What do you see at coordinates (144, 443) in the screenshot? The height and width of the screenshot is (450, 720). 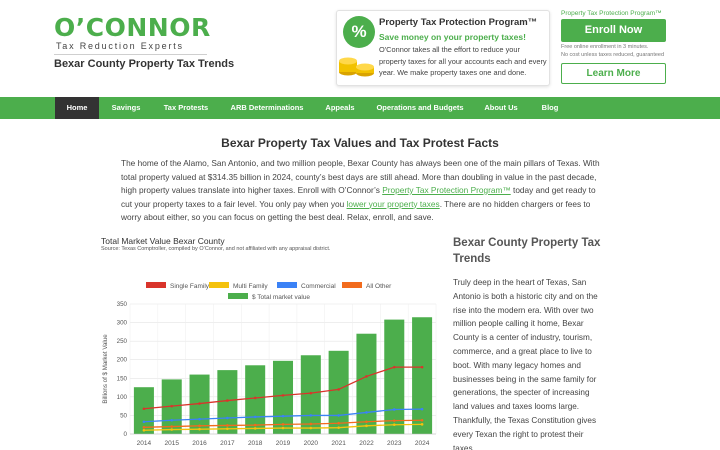 I see `x-tick-label: 2014` at bounding box center [144, 443].